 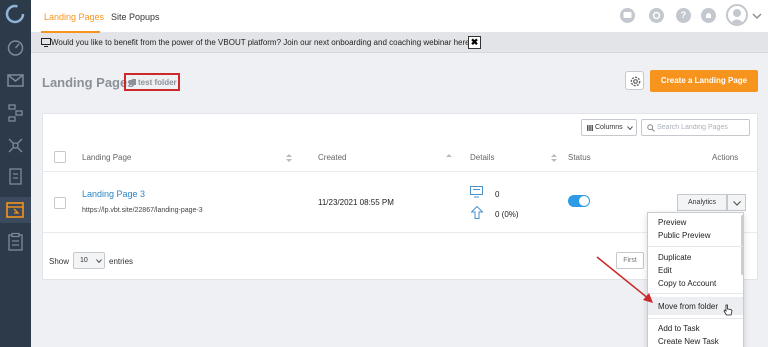 I want to click on columns-label: Columns, so click(x=609, y=127).